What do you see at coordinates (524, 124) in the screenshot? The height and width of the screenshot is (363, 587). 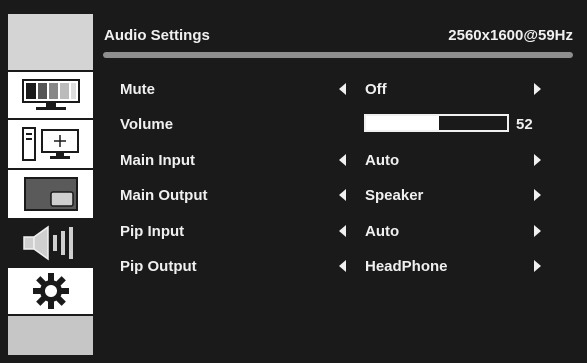 I see `volume-value: 52` at bounding box center [524, 124].